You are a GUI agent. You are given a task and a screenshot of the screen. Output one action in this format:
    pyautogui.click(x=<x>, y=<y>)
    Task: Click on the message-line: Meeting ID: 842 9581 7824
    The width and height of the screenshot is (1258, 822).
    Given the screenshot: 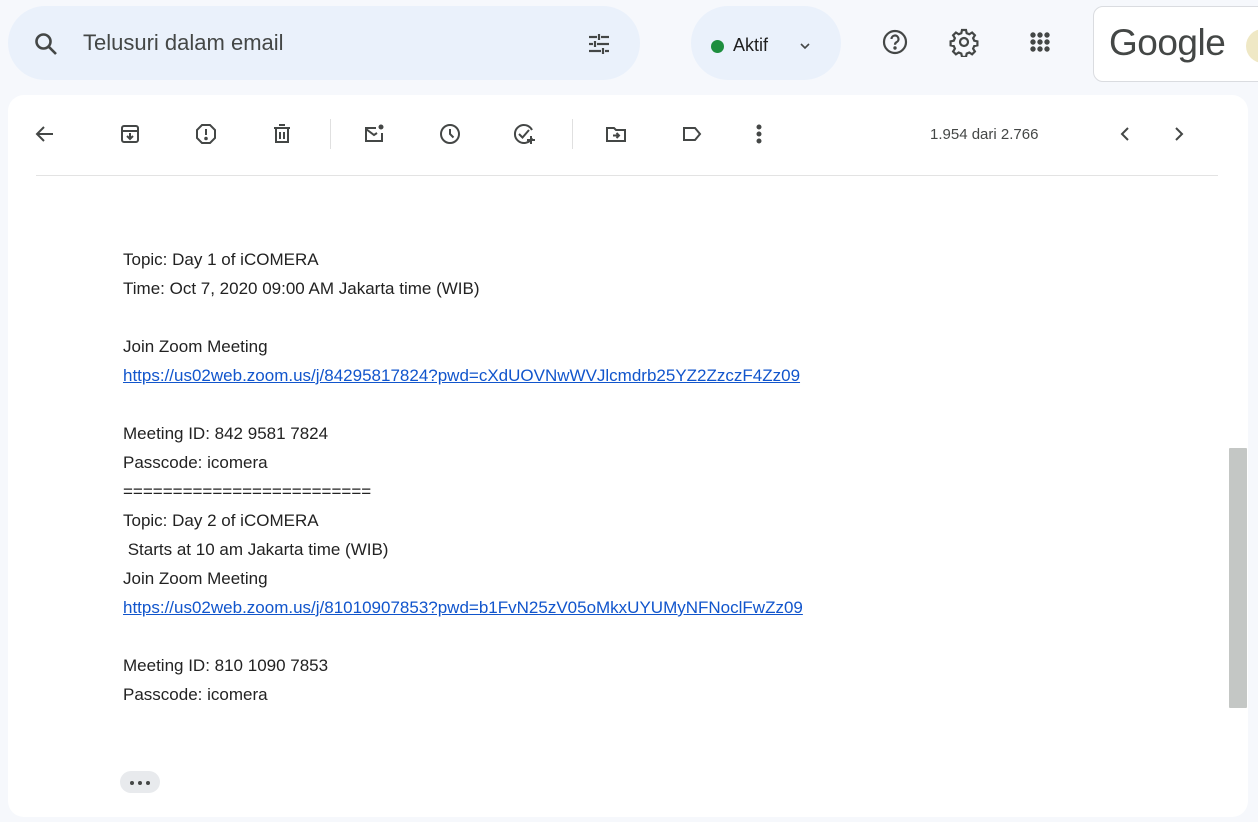 What is the action you would take?
    pyautogui.click(x=226, y=433)
    